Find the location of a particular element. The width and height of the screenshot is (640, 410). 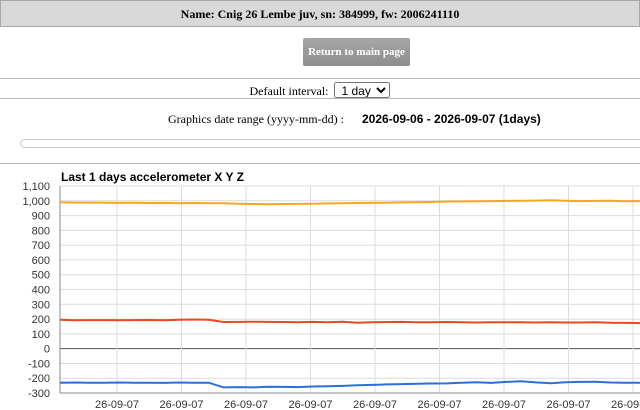

series-line-z is located at coordinates (349, 384).